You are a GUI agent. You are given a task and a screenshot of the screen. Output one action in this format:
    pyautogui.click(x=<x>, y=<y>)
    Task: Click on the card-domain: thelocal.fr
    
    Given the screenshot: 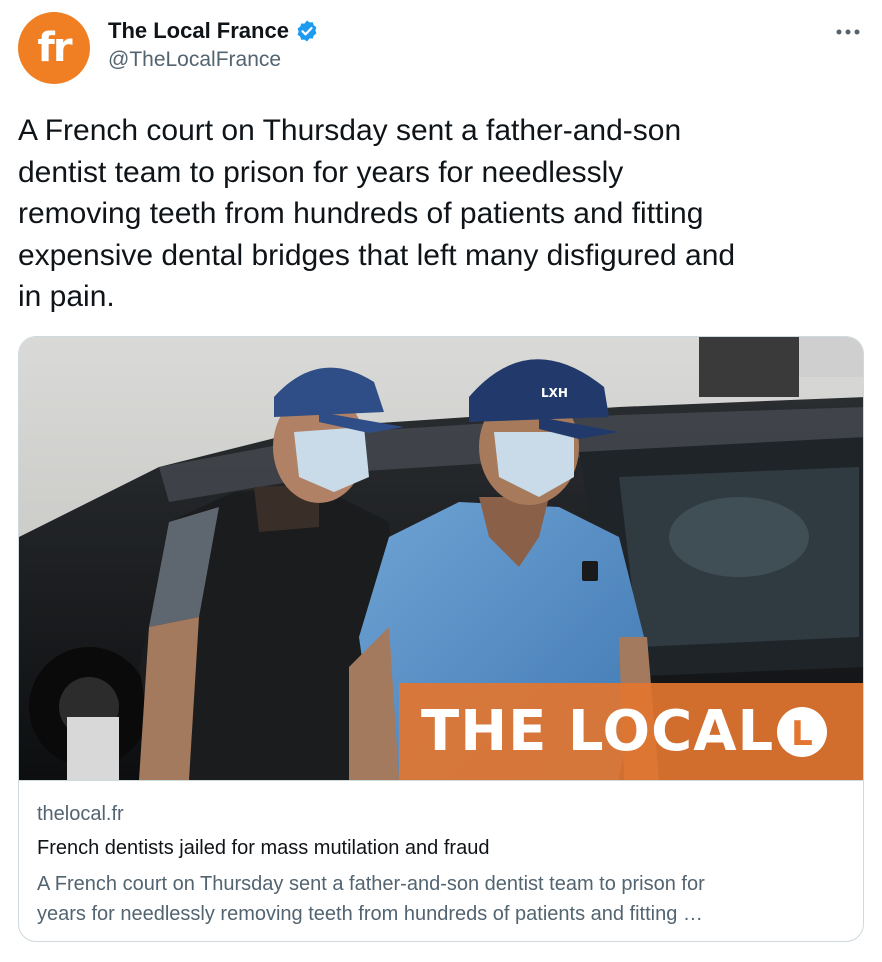 What is the action you would take?
    pyautogui.click(x=80, y=814)
    